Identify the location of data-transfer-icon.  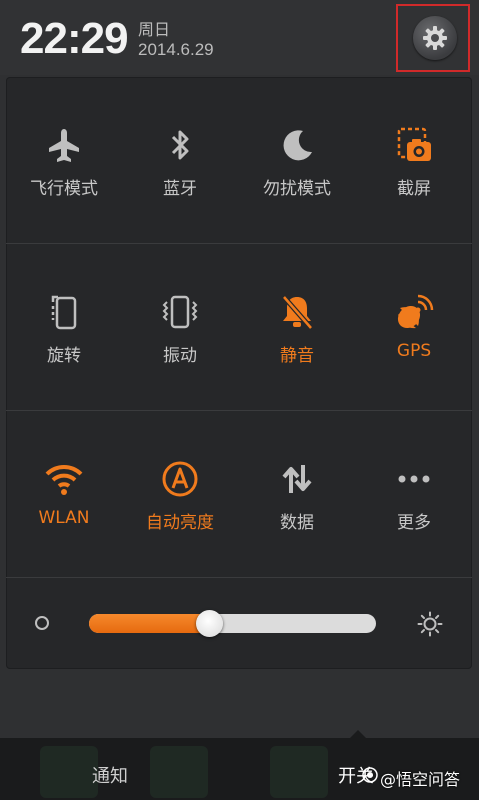
(297, 479).